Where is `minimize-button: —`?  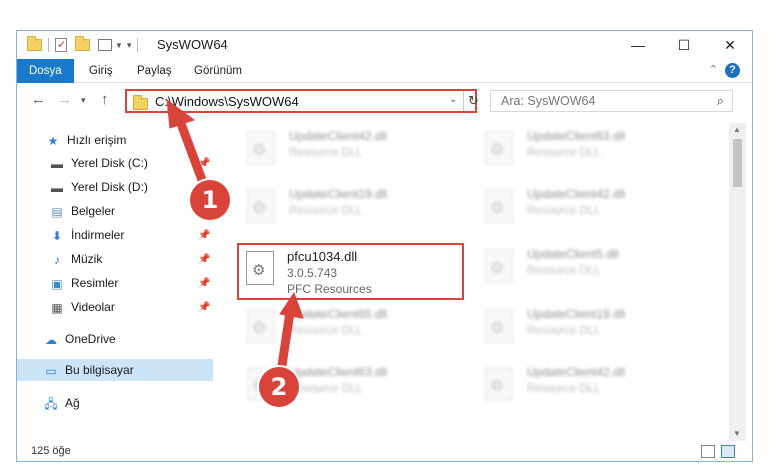
minimize-button: — is located at coordinates (638, 45).